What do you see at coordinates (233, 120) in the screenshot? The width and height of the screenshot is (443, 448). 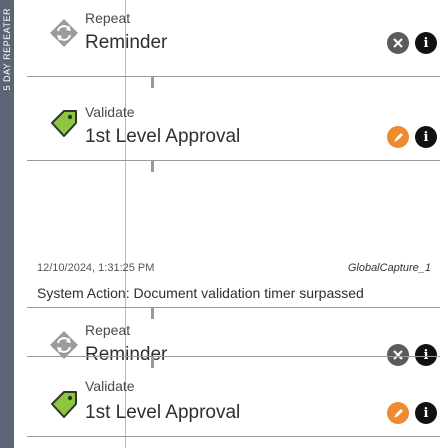 I see `timeline-entry-approval-1: Validate 1st Level Approval i` at bounding box center [233, 120].